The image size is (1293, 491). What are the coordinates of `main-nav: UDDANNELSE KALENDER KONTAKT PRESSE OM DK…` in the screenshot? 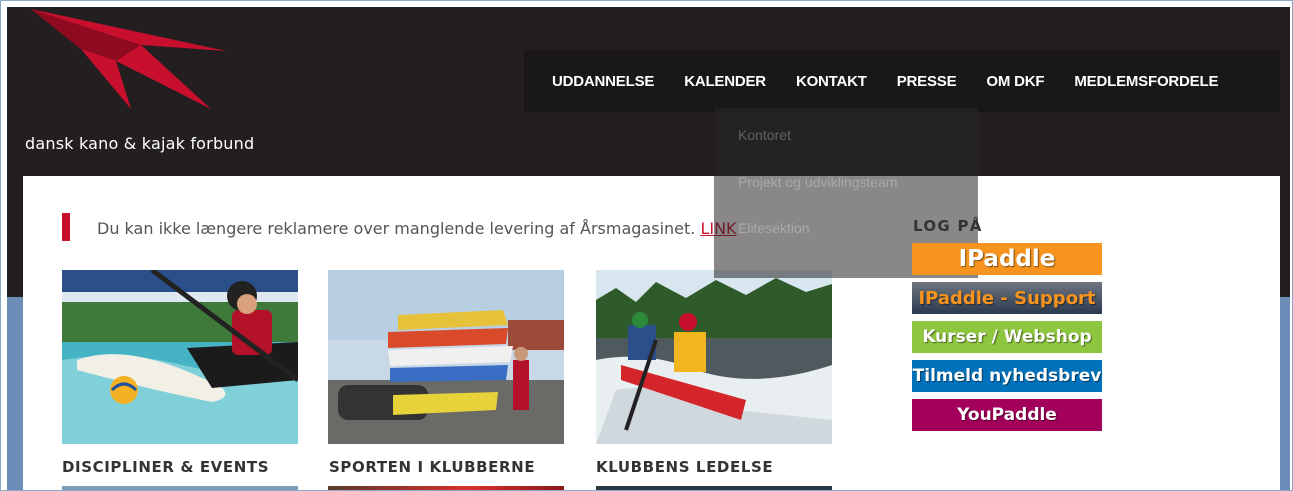 It's located at (902, 81).